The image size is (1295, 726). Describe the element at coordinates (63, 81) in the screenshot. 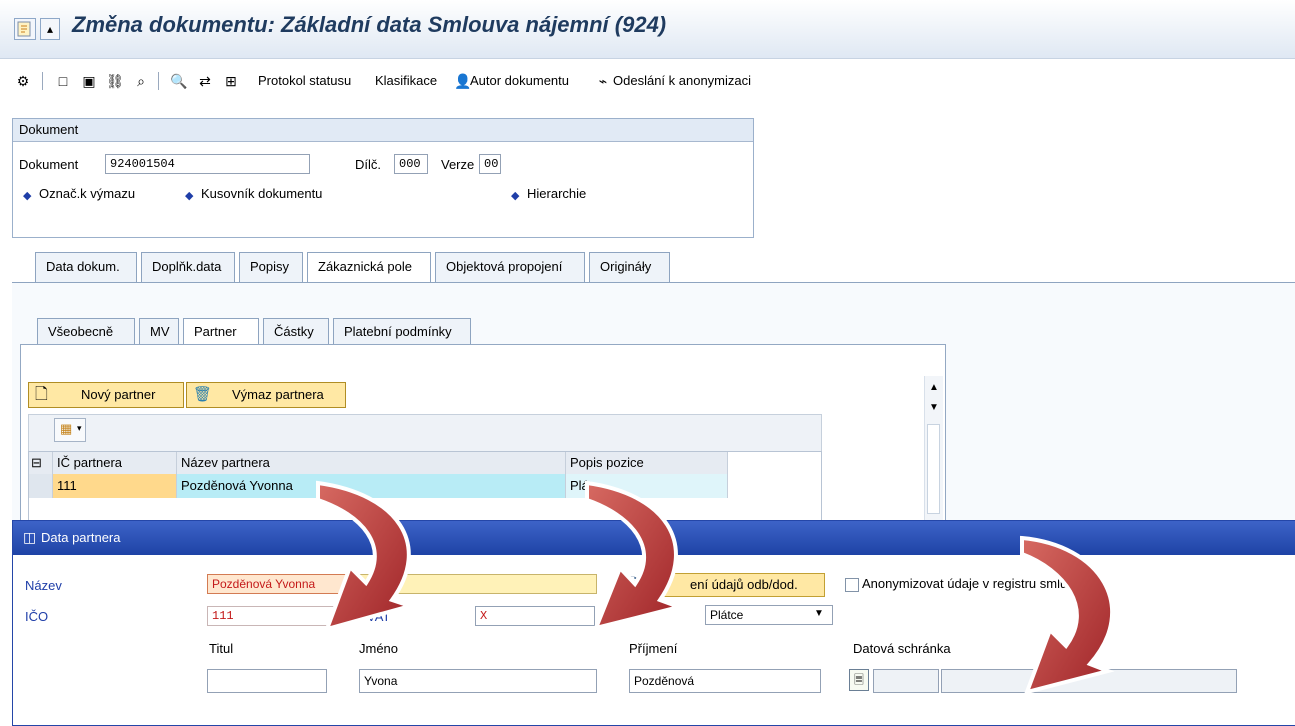

I see `new-document-icon: □` at that location.